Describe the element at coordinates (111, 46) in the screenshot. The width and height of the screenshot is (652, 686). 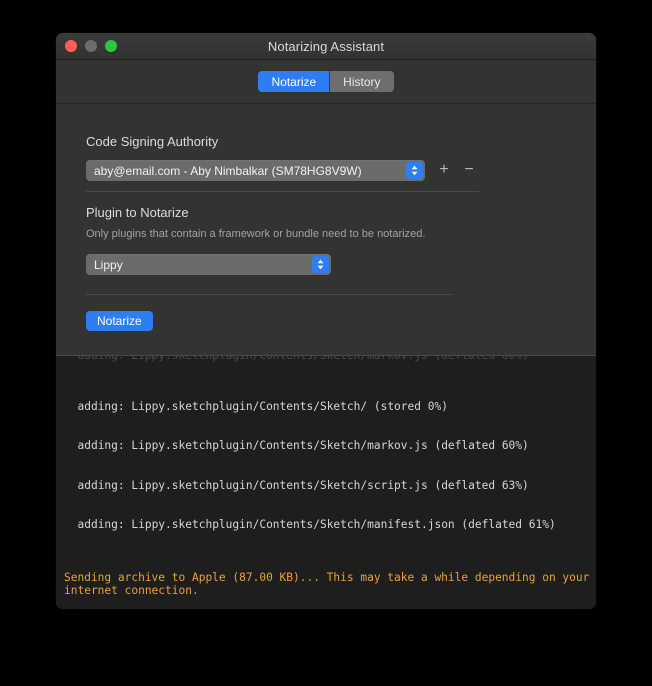
I see `zoom-window-icon` at that location.